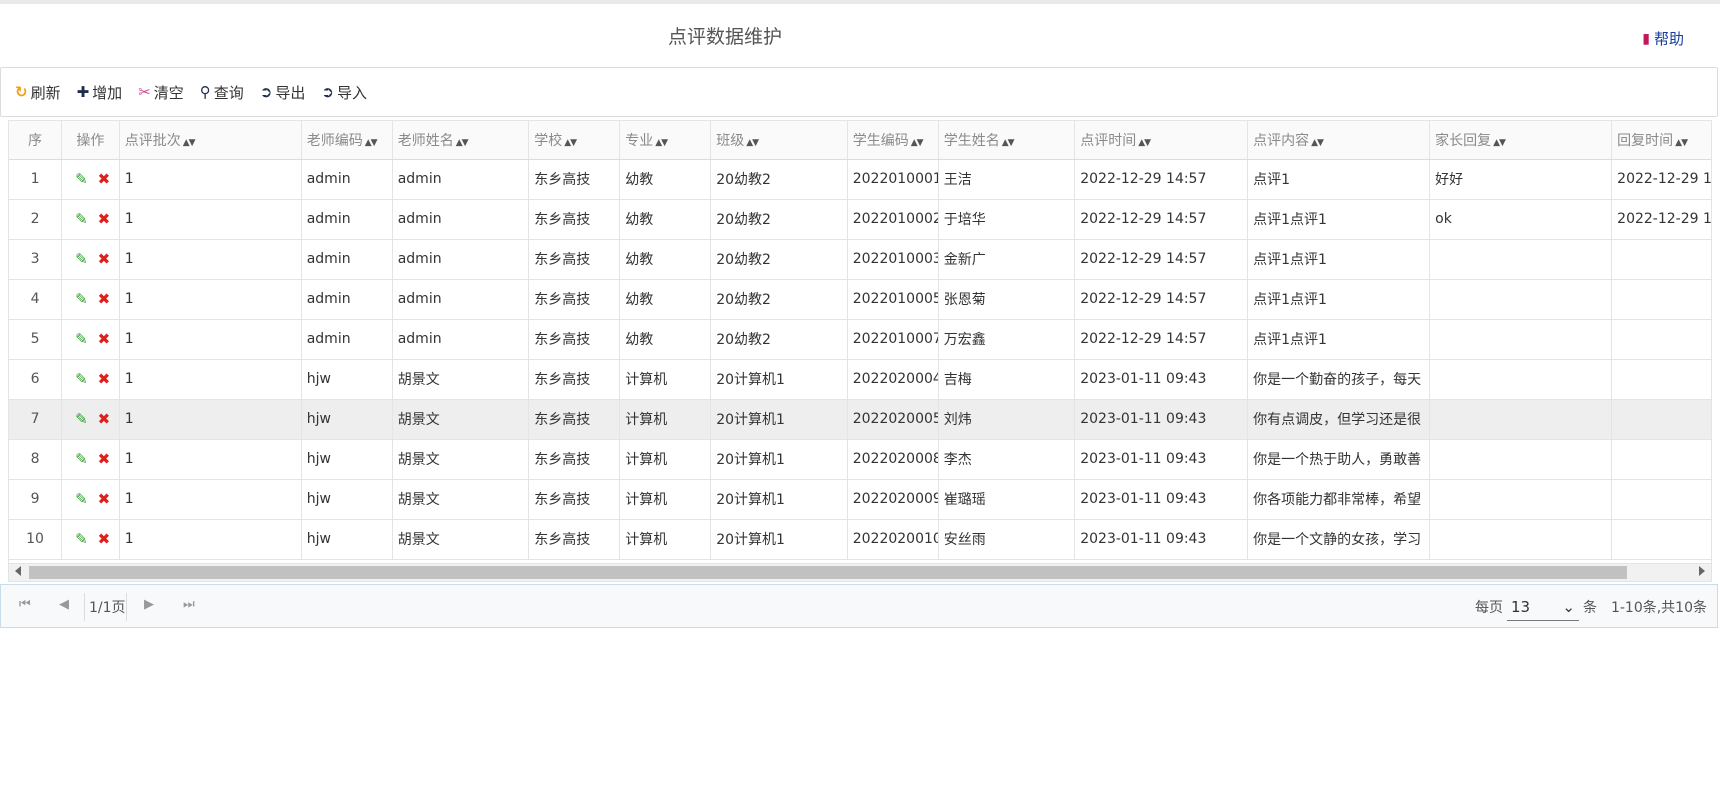  What do you see at coordinates (347, 419) in the screenshot?
I see `cell-teacher-code: hjw` at bounding box center [347, 419].